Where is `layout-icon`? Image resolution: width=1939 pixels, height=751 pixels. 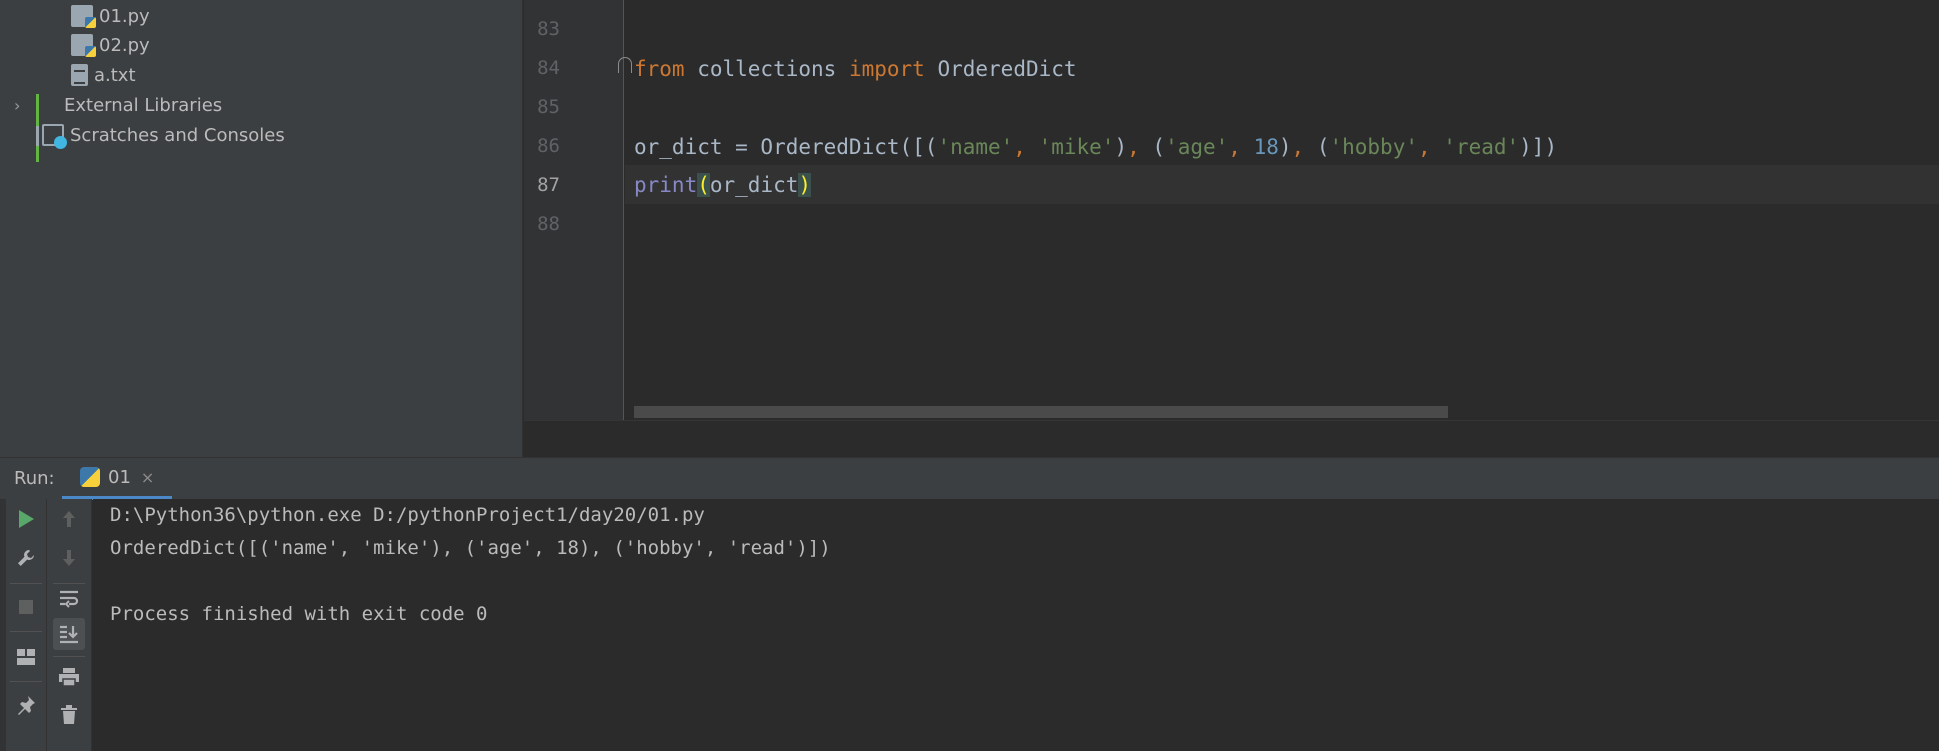 layout-icon is located at coordinates (26, 657).